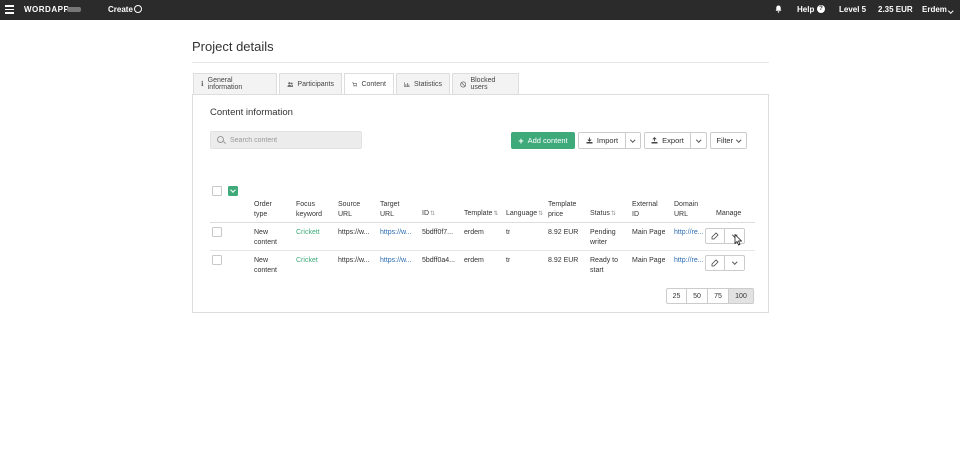 The height and width of the screenshot is (452, 960). I want to click on row-divider, so click(482, 250).